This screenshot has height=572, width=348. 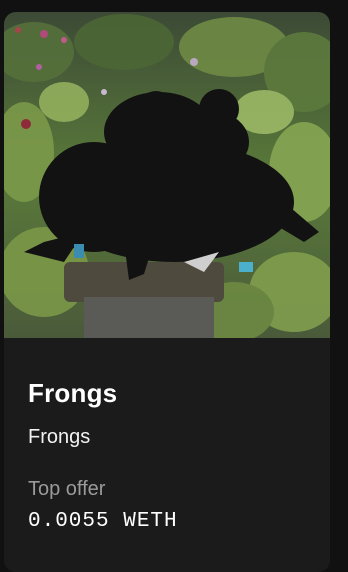 I want to click on collection-name: Frongs, so click(x=59, y=437).